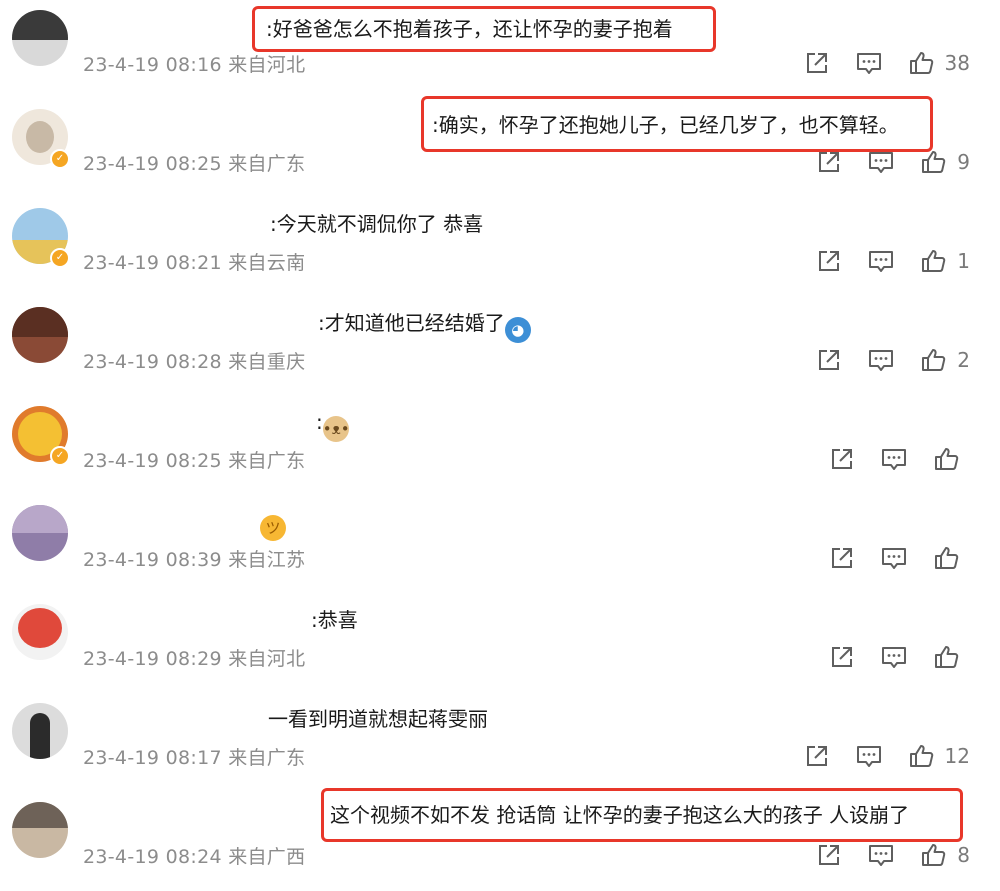  Describe the element at coordinates (424, 326) in the screenshot. I see `comment-text: :才知道他已经结婚了 ◕` at that location.